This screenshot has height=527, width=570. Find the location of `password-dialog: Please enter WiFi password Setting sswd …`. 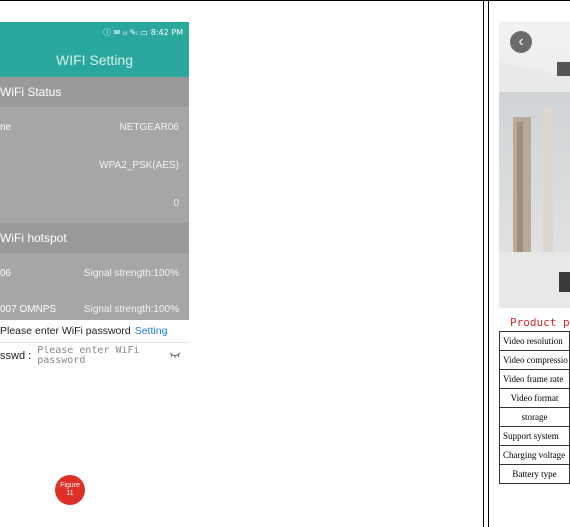

password-dialog: Please enter WiFi password Setting sswd … is located at coordinates (94, 343).